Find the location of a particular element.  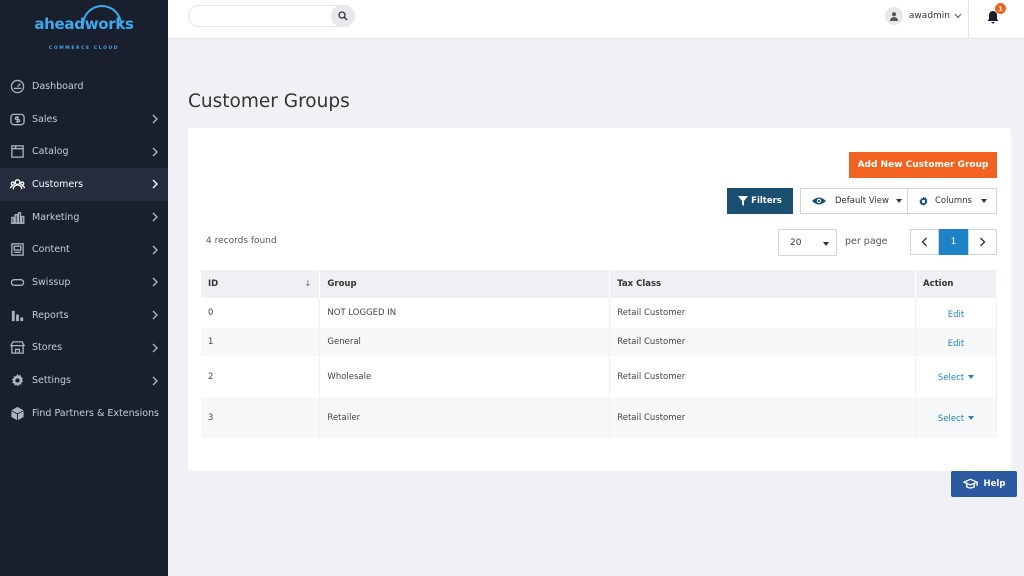

catalog-icon is located at coordinates (17, 152).